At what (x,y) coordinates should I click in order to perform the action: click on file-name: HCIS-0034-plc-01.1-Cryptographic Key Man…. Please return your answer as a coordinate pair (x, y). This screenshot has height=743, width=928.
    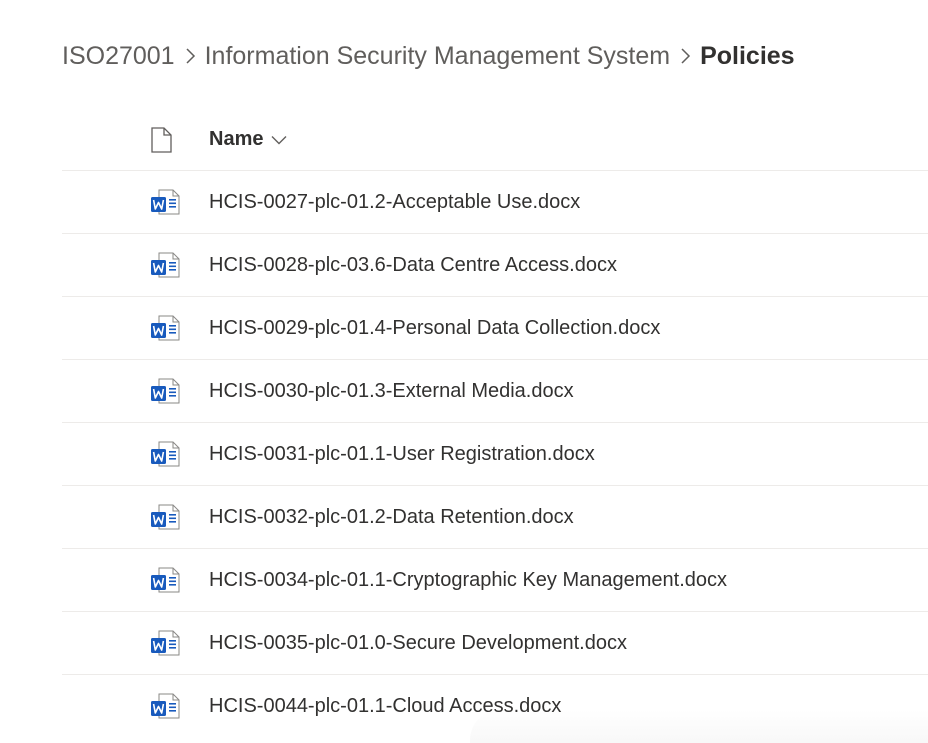
    Looking at the image, I should click on (468, 580).